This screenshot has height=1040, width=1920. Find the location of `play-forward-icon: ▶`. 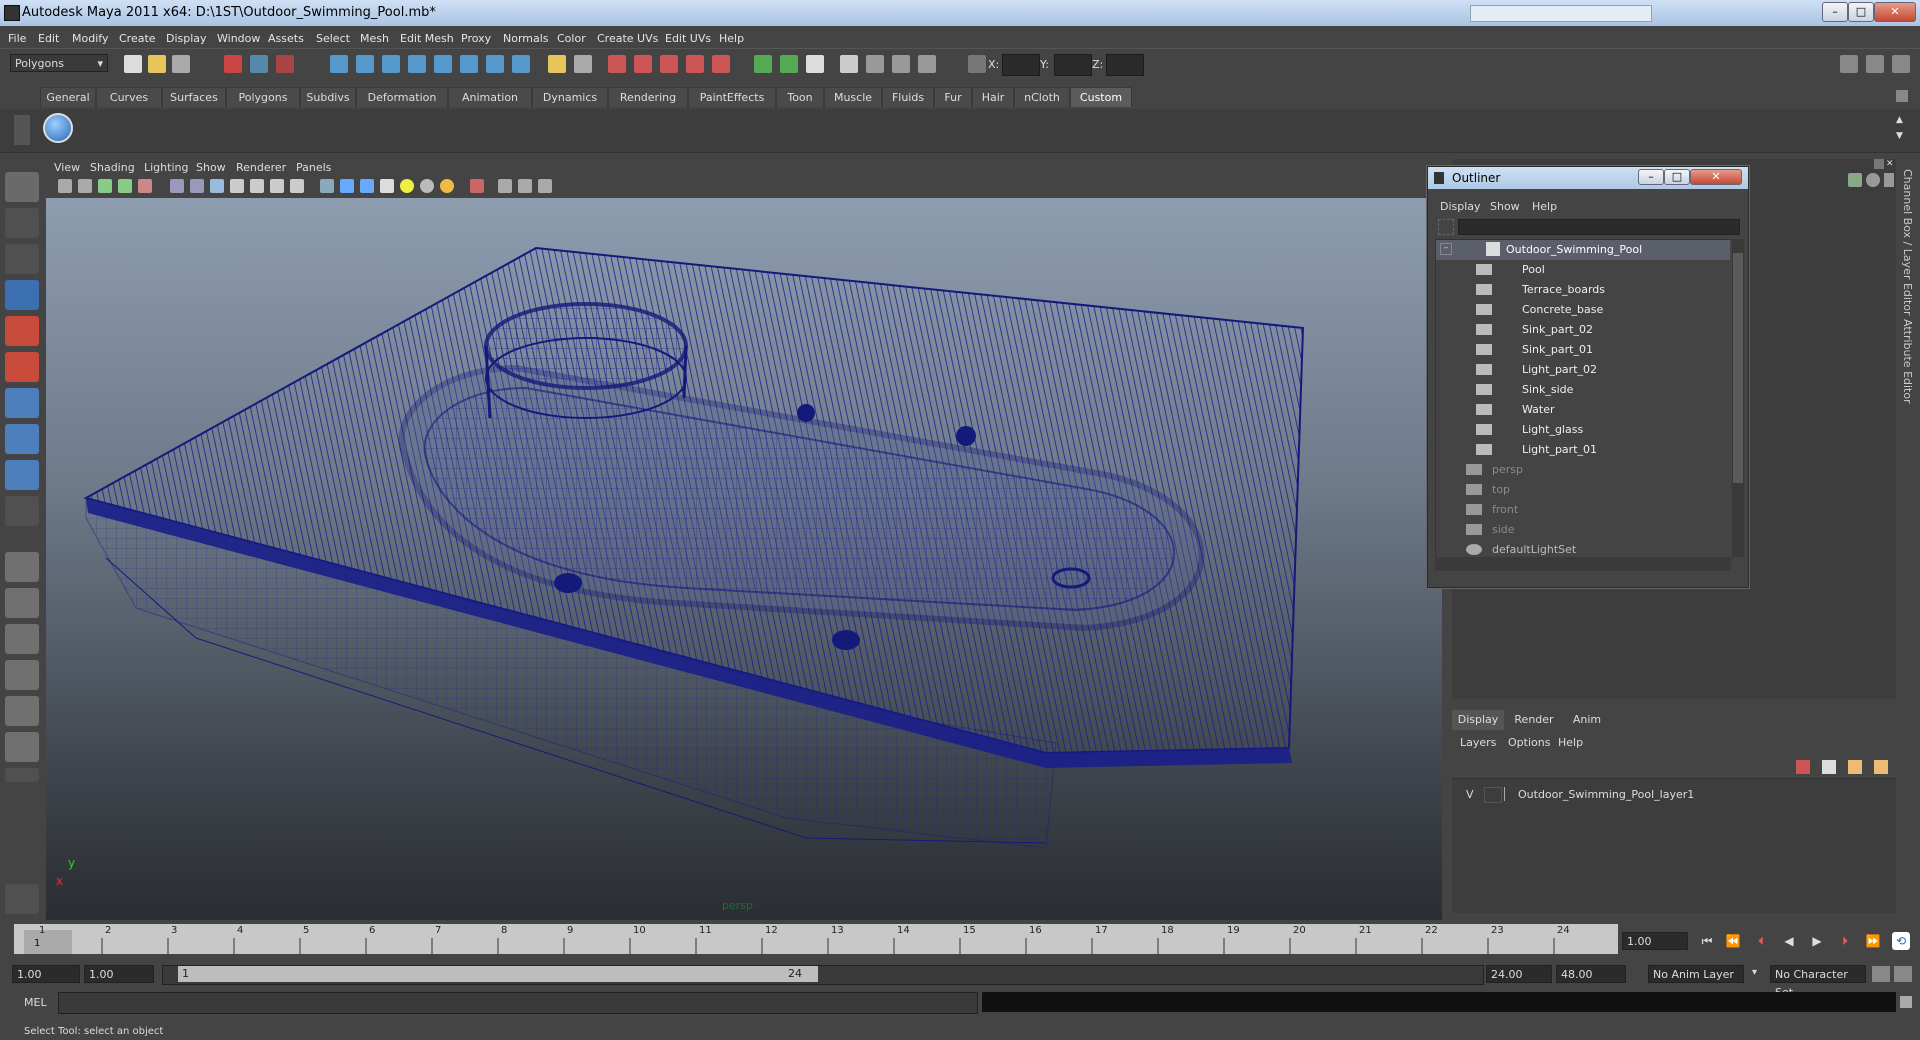

play-forward-icon: ▶ is located at coordinates (1817, 941).